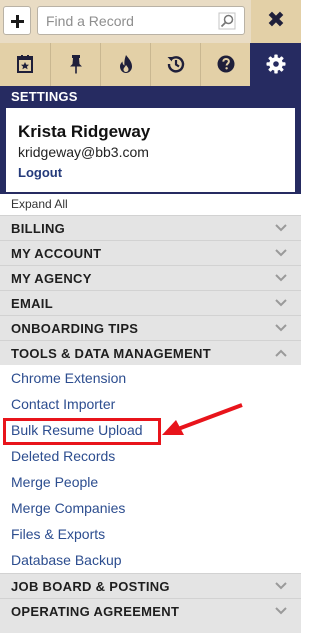  What do you see at coordinates (298, 151) in the screenshot?
I see `panel-border-right` at bounding box center [298, 151].